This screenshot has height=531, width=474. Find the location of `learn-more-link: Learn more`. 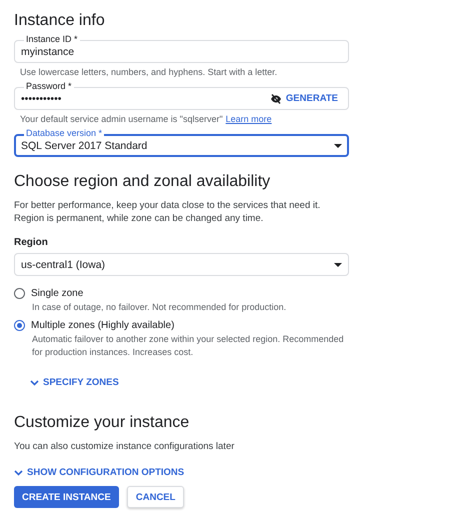

learn-more-link: Learn more is located at coordinates (249, 119).